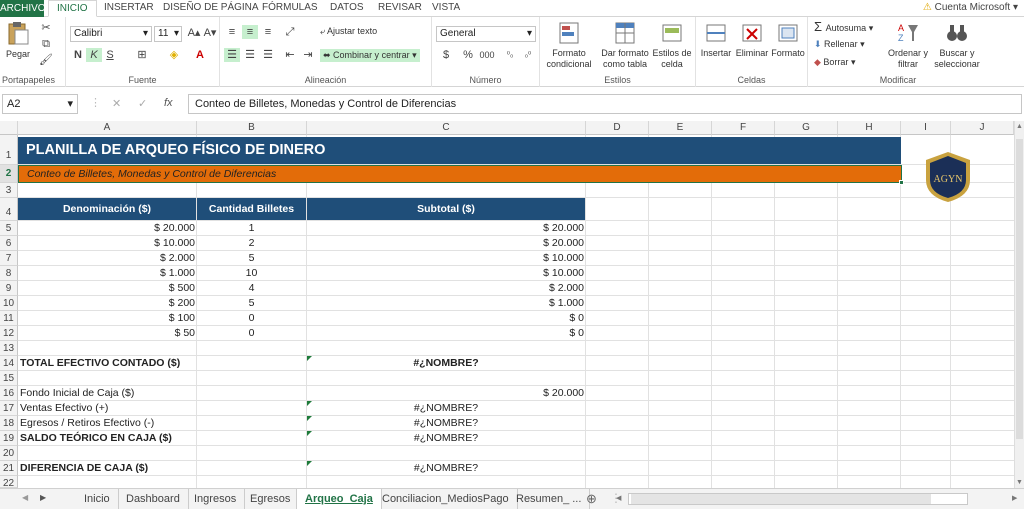  I want to click on clear-button: ◆ Borrar ▾, so click(834, 62).